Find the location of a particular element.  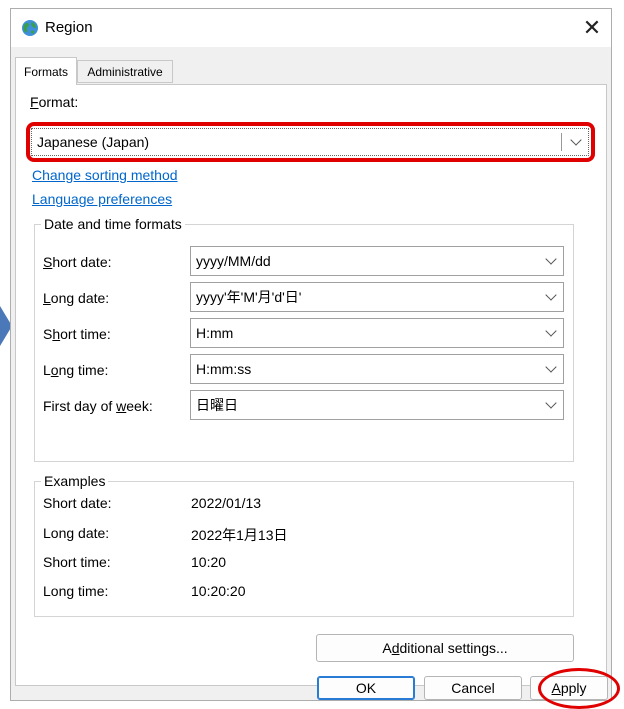

close-icon: ✕ is located at coordinates (592, 28).